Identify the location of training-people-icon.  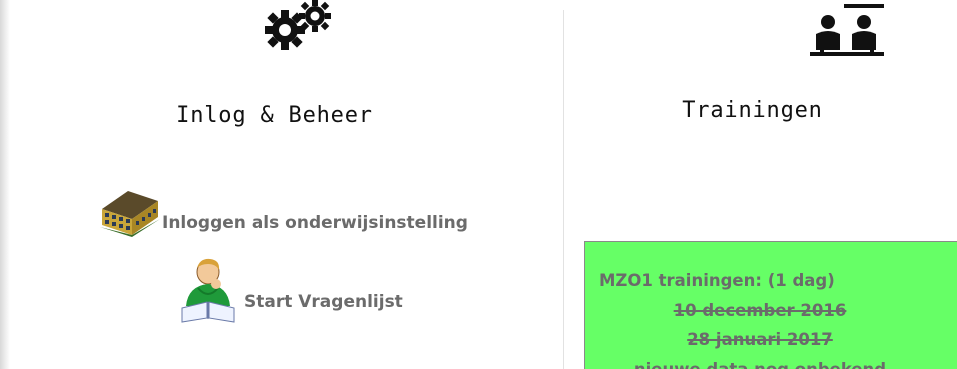
(847, 30).